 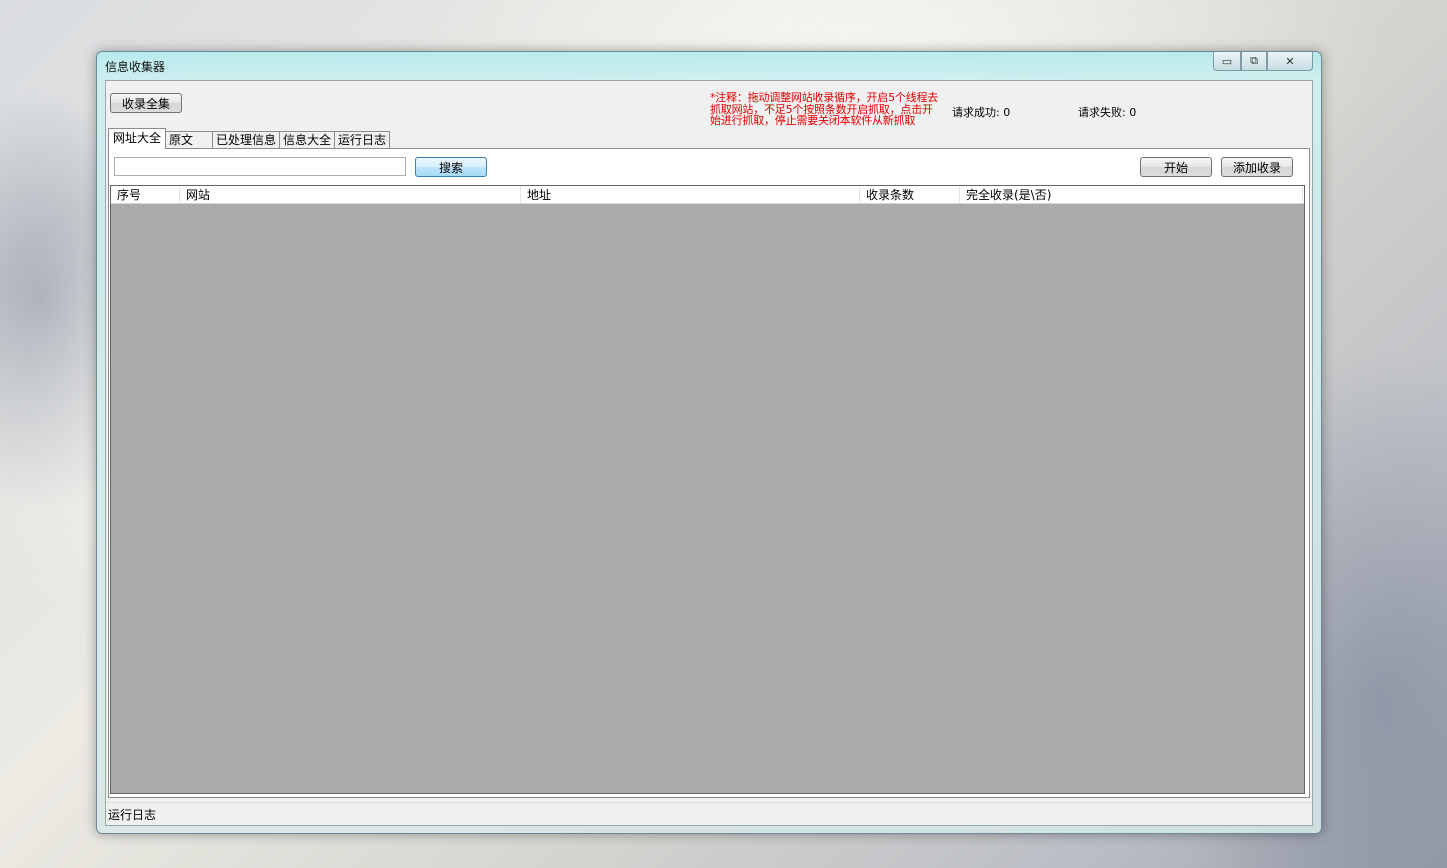 I want to click on request-fail-stat: 请求失败: 0, so click(x=1107, y=112).